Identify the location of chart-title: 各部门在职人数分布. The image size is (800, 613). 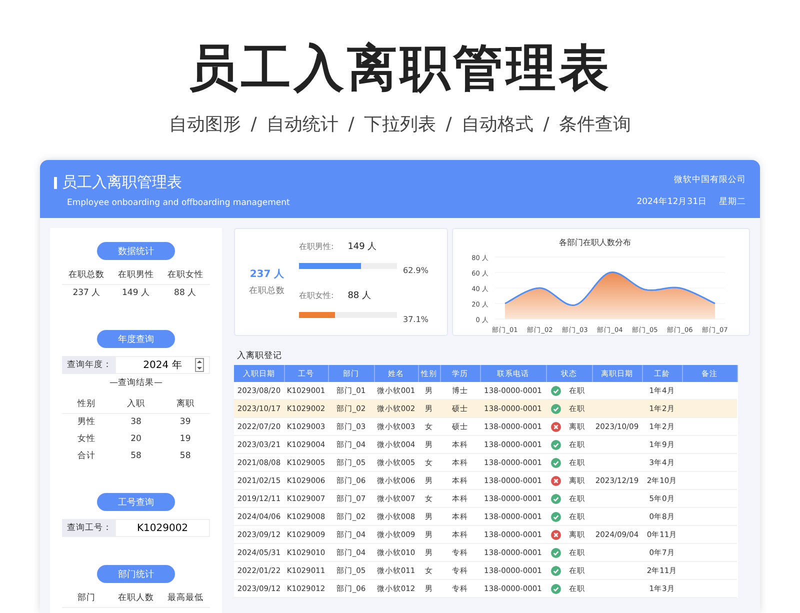
(595, 242).